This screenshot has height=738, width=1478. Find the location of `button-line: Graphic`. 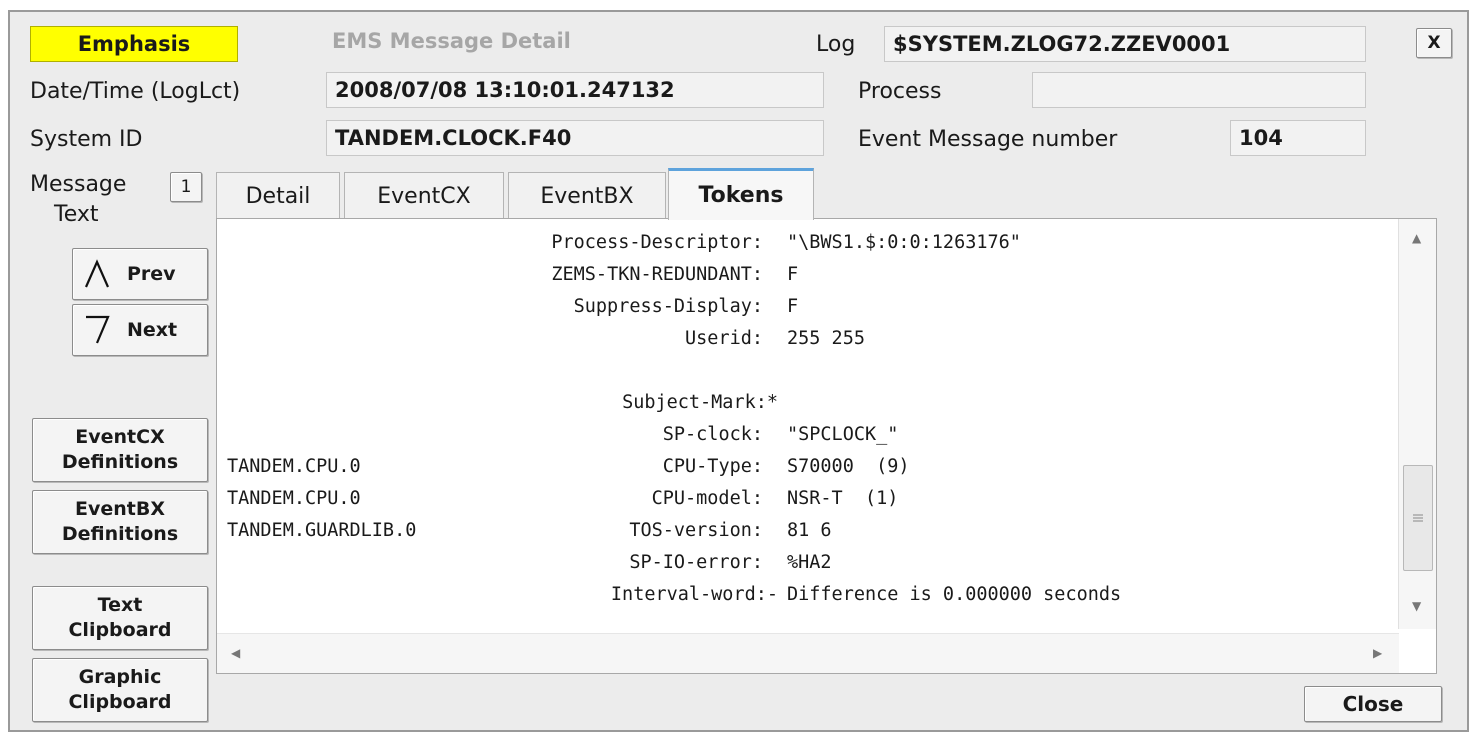

button-line: Graphic is located at coordinates (120, 677).